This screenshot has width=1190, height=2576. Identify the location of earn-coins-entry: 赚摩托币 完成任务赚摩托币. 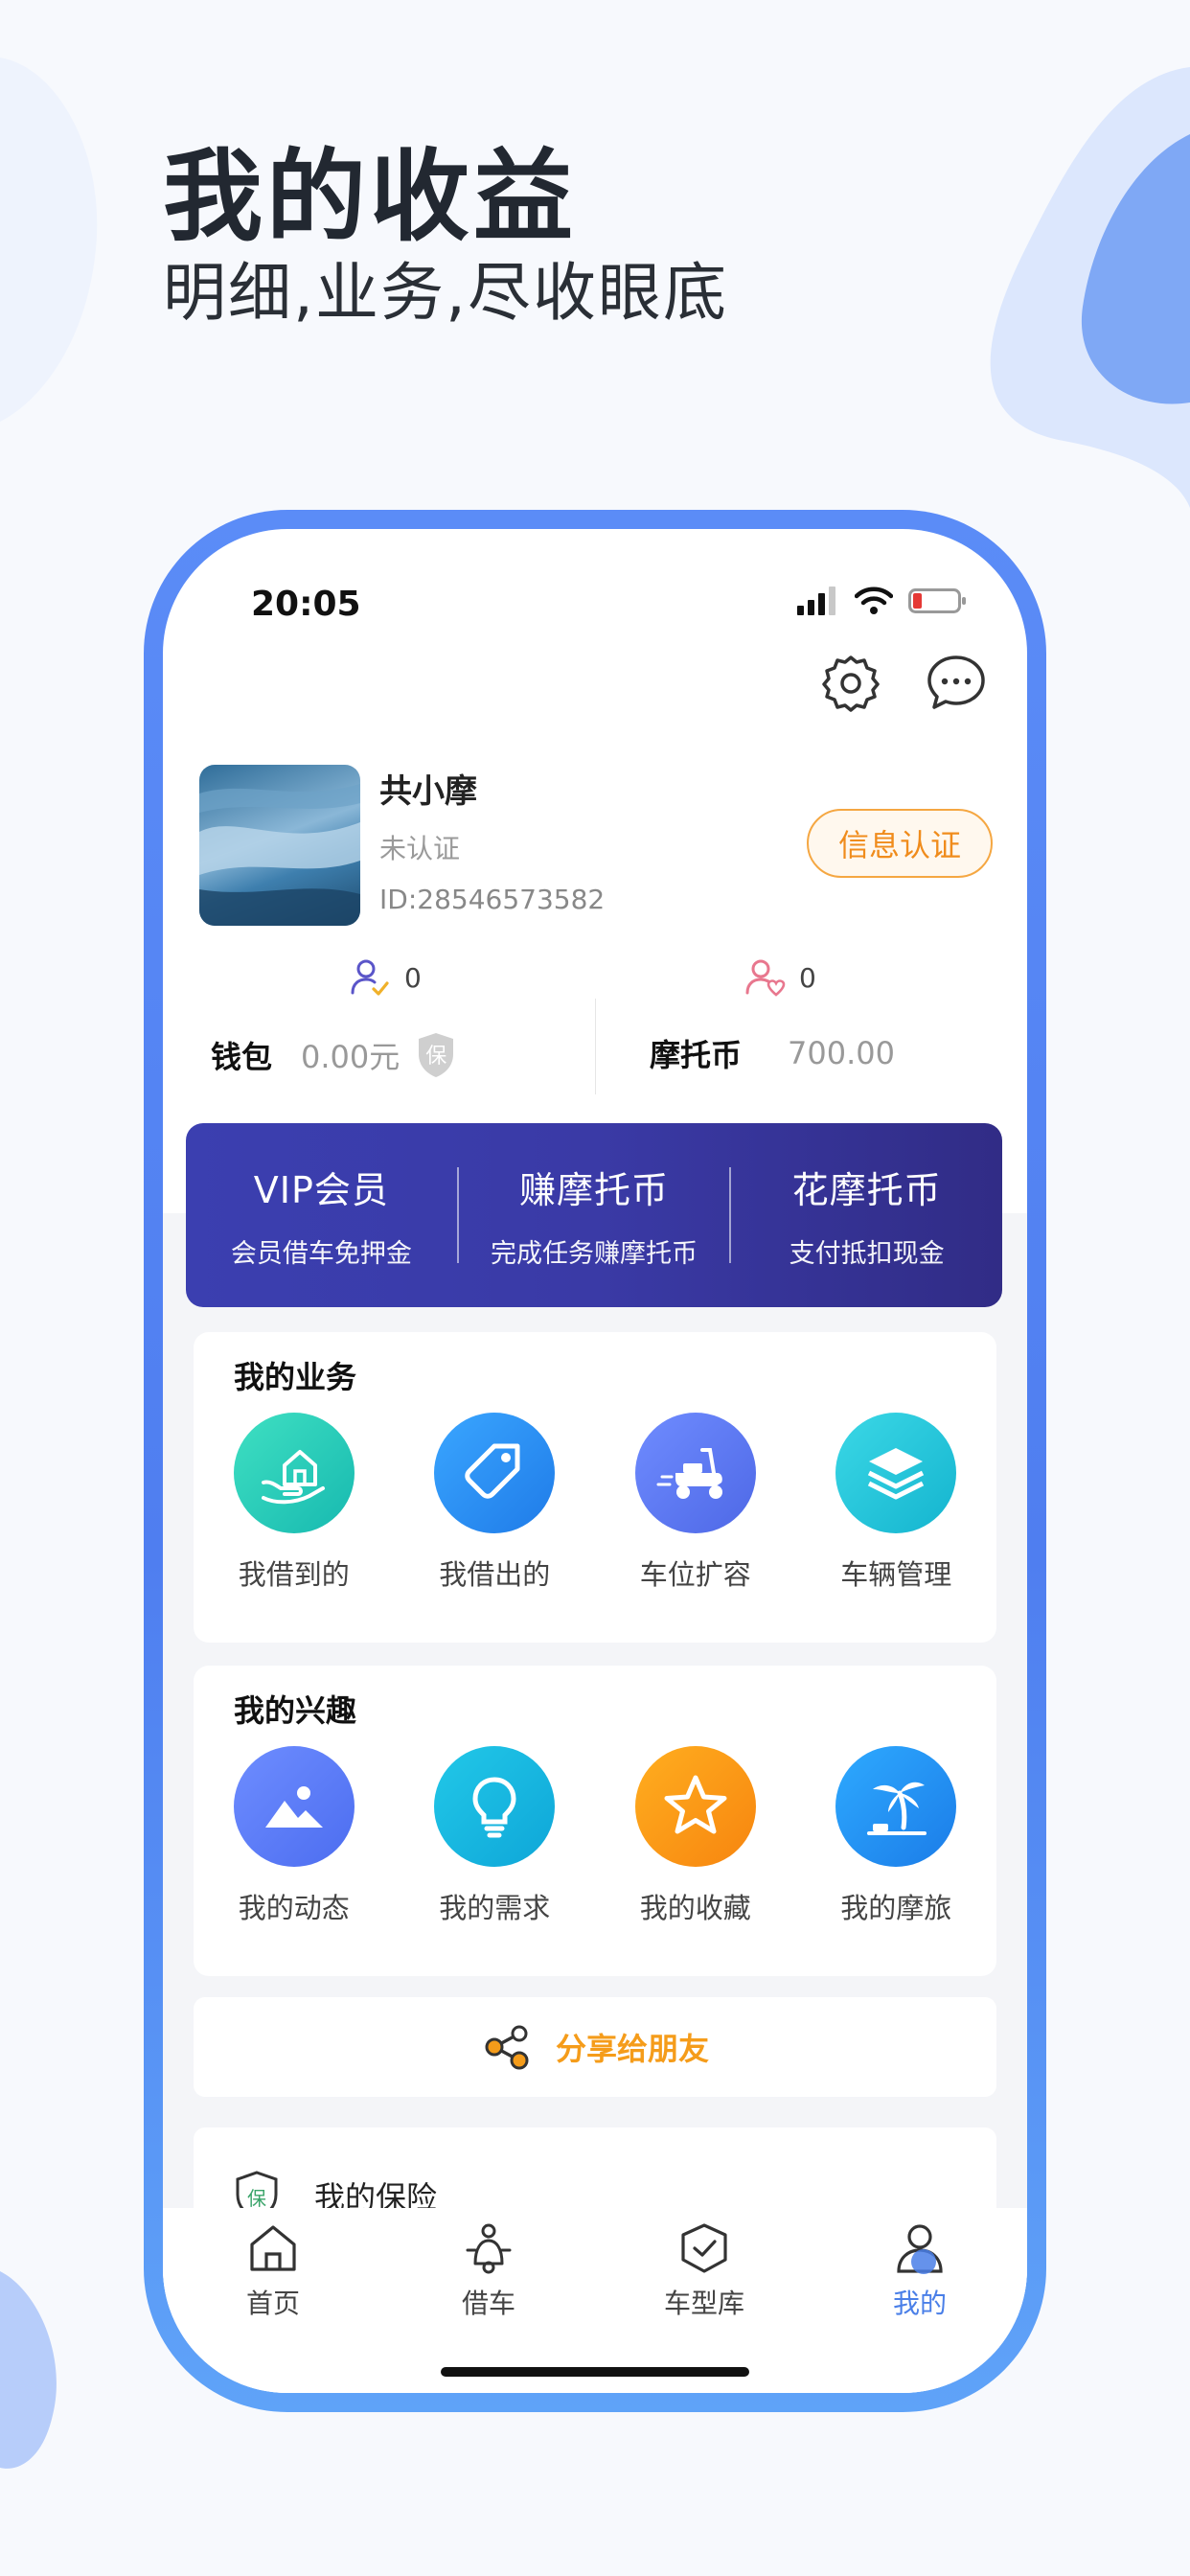
(594, 1215).